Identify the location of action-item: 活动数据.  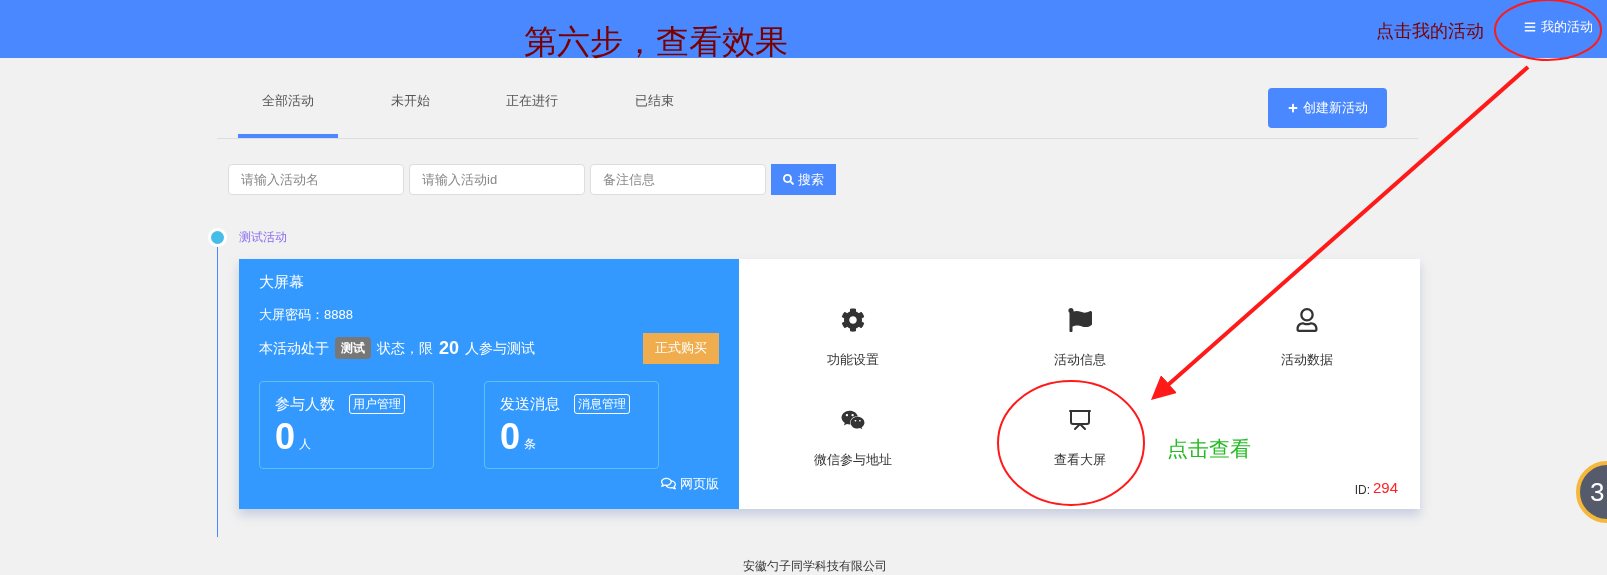
(1306, 339).